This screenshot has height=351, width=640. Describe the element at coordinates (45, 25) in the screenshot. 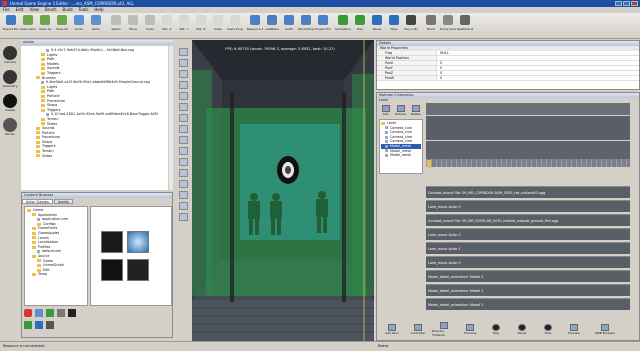

I see `toolbar-button-2: Save As` at that location.